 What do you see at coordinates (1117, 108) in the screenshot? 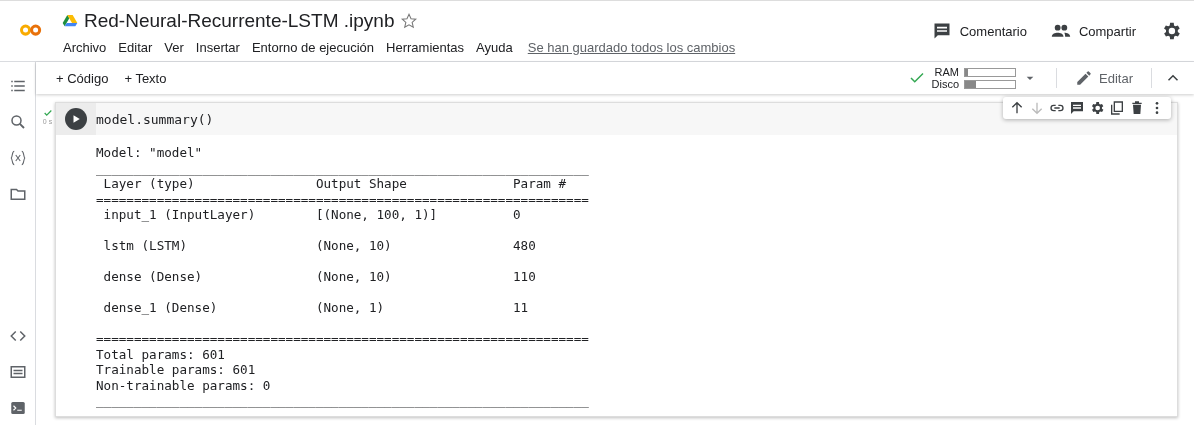
I see `mirror-cell-icon` at bounding box center [1117, 108].